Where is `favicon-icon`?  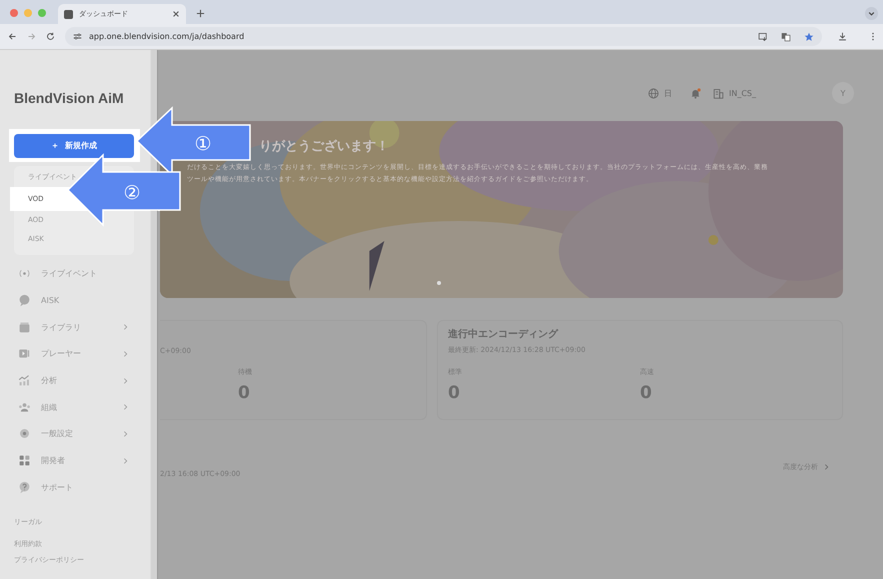
favicon-icon is located at coordinates (68, 14).